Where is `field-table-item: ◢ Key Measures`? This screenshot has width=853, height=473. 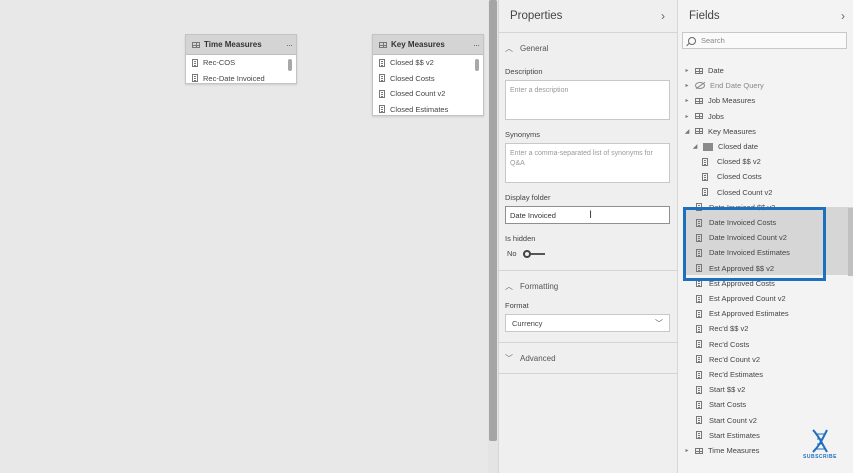 field-table-item: ◢ Key Measures is located at coordinates (720, 131).